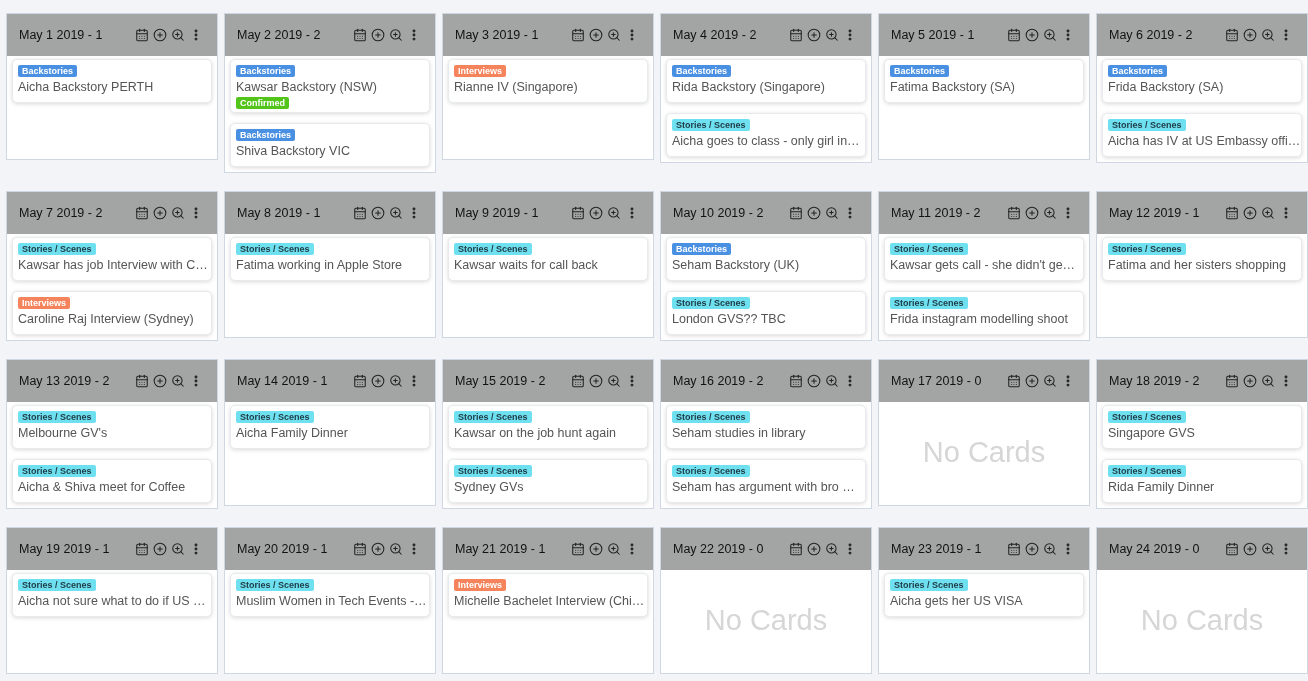 This screenshot has width=1308, height=681. What do you see at coordinates (112, 81) in the screenshot?
I see `card: Backstories Aicha Backstory PERTH` at bounding box center [112, 81].